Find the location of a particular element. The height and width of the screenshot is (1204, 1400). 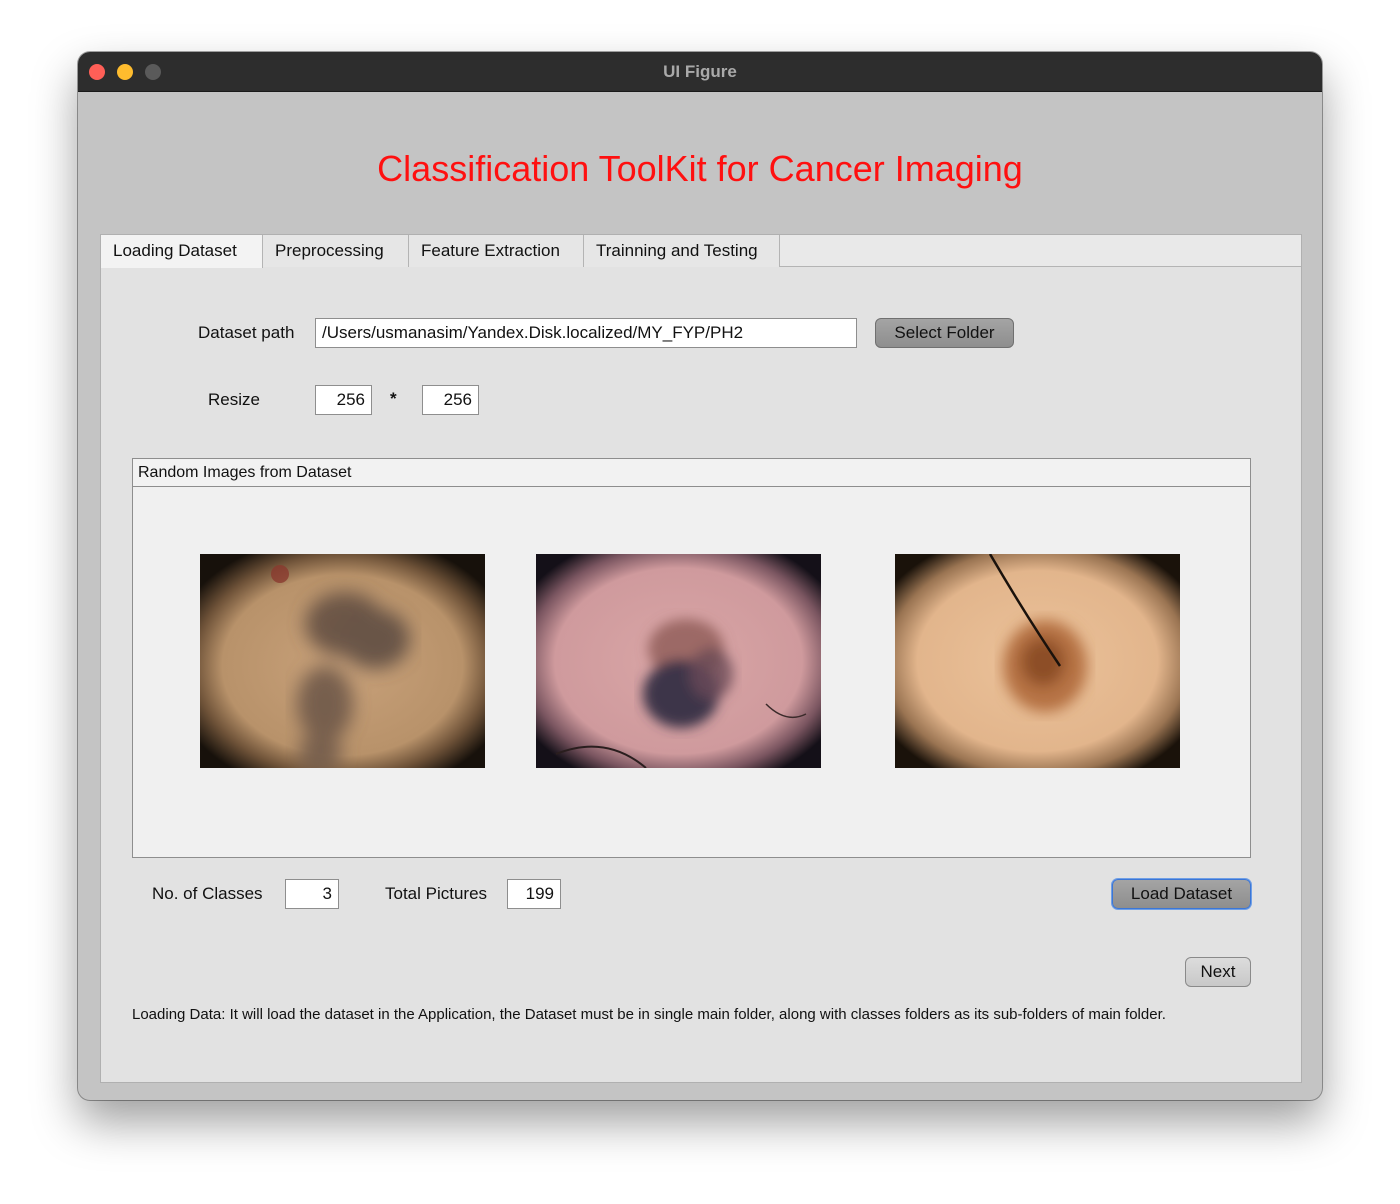

tab-feature-extraction: Feature Extraction is located at coordinates (496, 251).